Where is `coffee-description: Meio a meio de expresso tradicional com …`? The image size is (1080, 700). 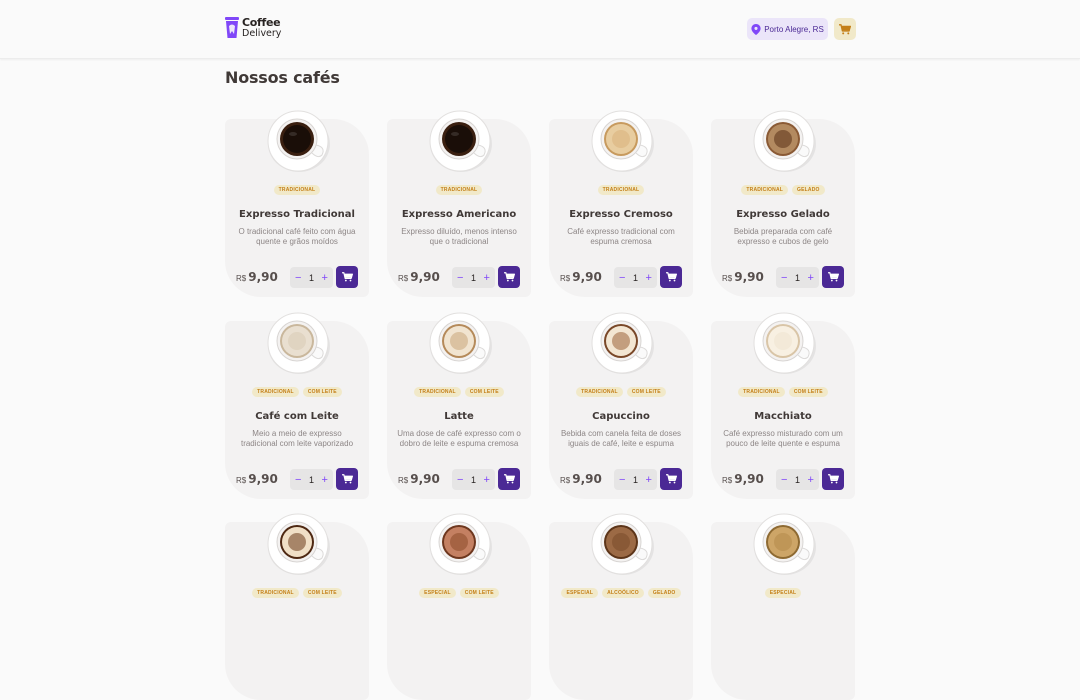 coffee-description: Meio a meio de expresso tradicional com … is located at coordinates (297, 438).